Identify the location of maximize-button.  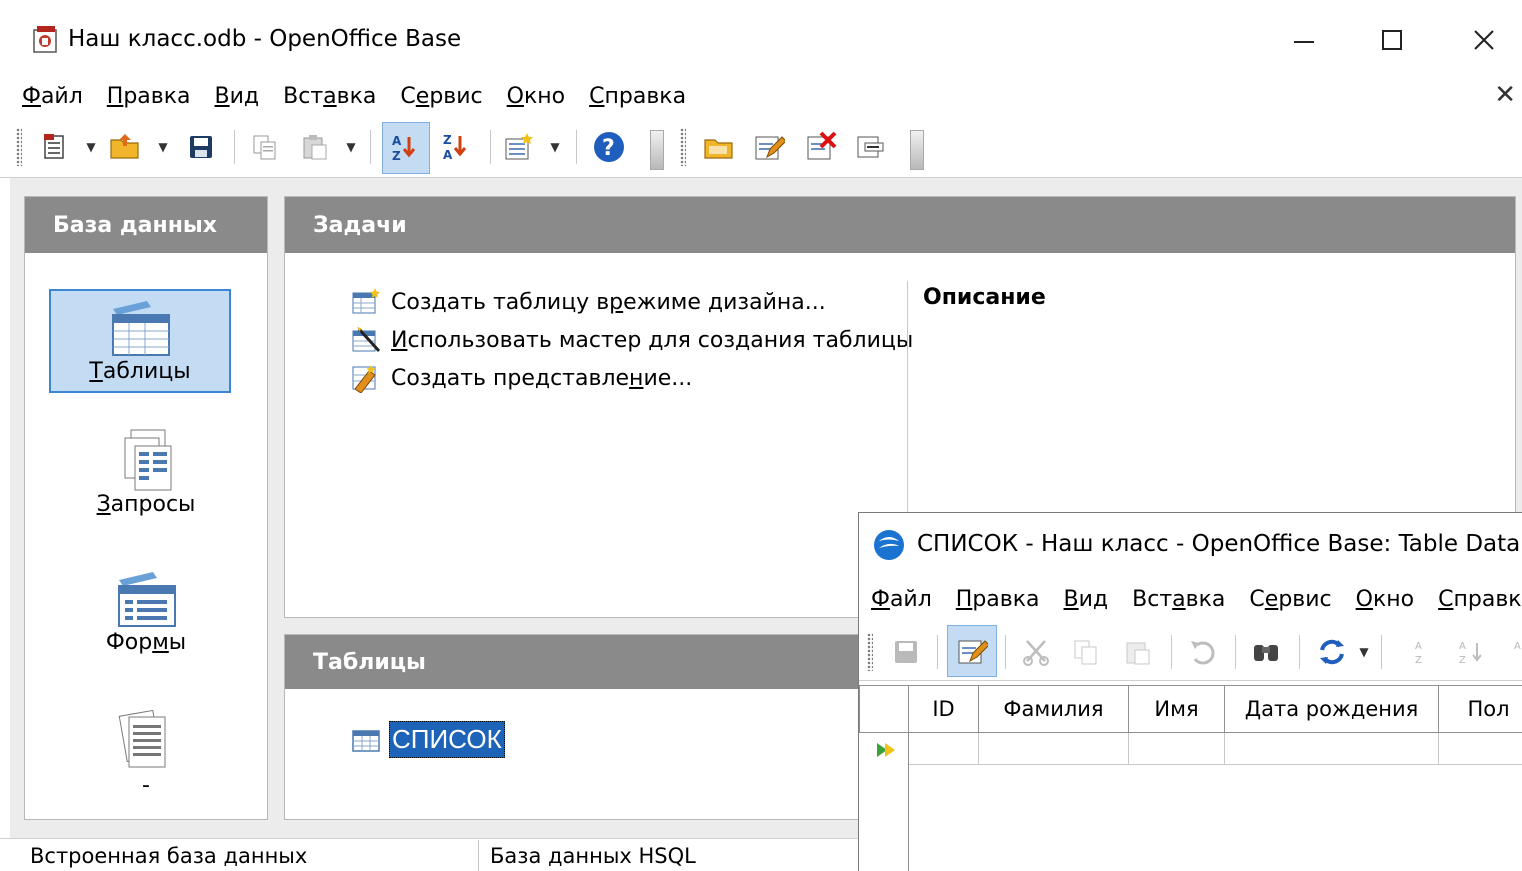
(1392, 40).